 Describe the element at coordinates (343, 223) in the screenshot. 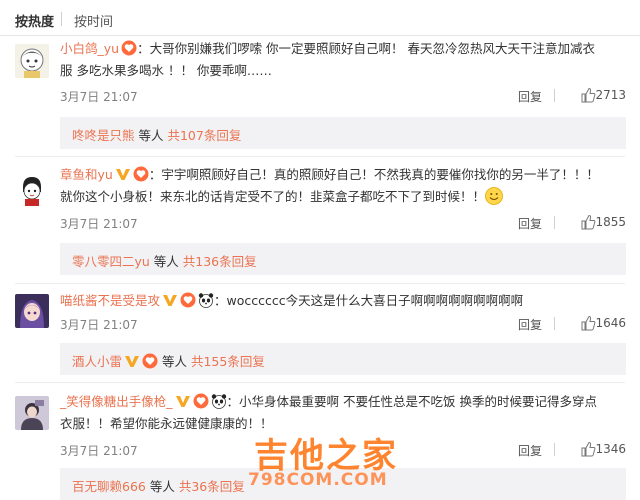

I see `comment-meta: 3月7日 21:07 回复 1855` at that location.